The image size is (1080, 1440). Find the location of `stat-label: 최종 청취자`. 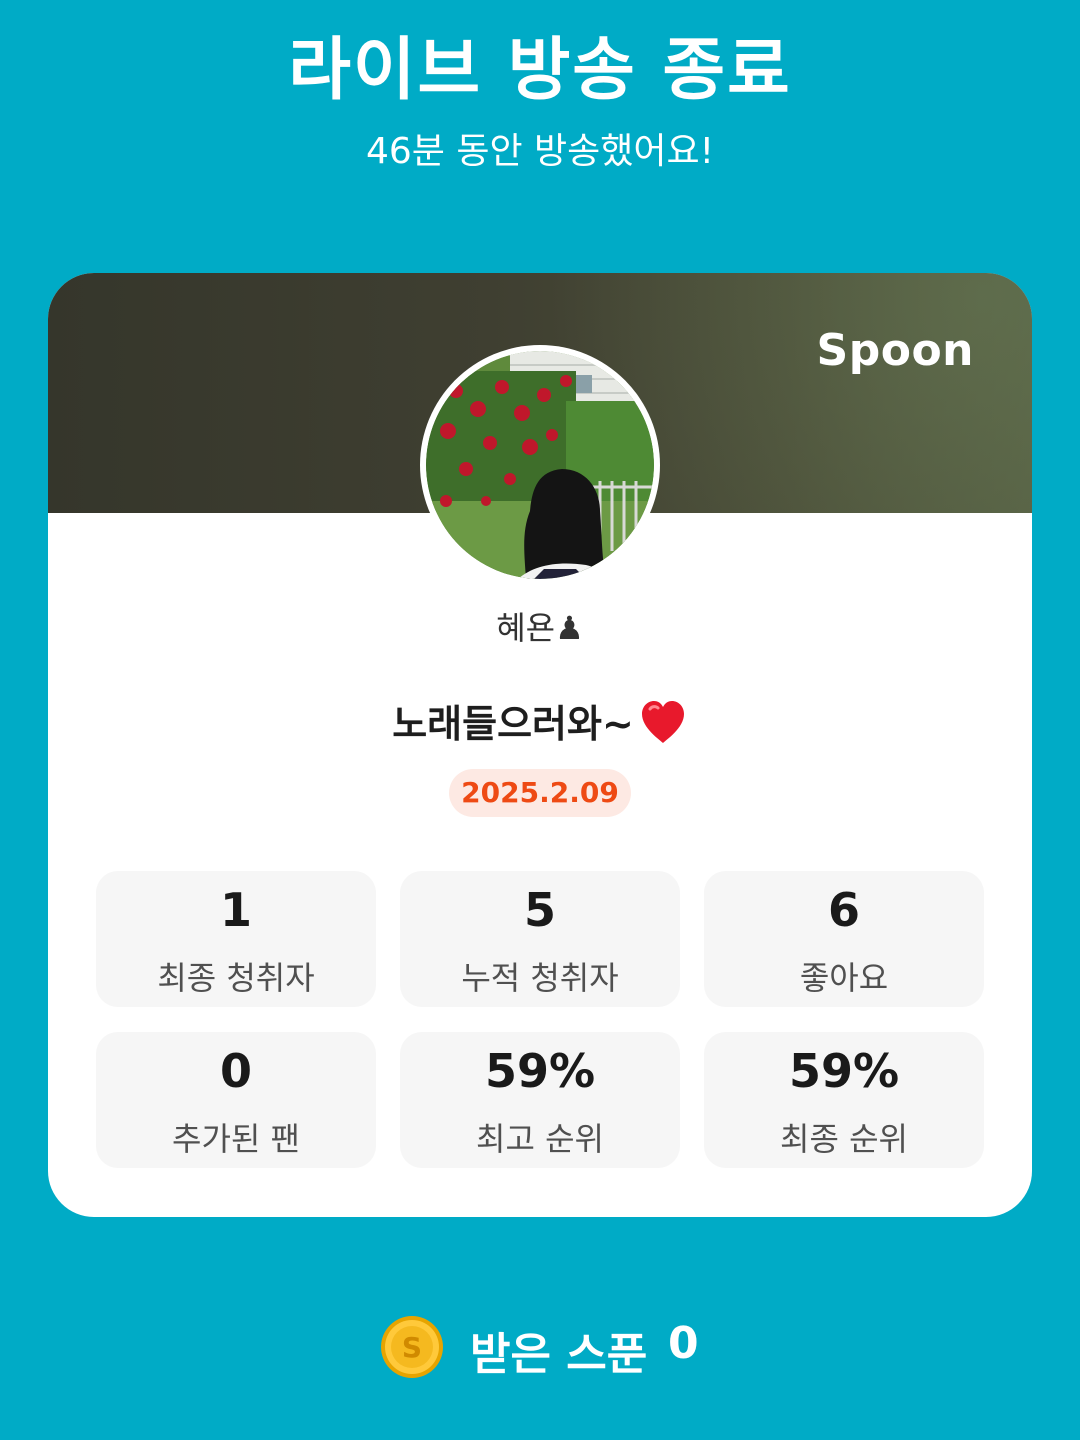

stat-label: 최종 청취자 is located at coordinates (236, 978).